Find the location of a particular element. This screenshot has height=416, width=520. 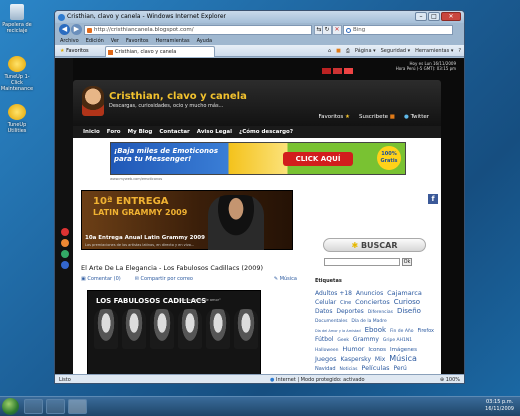

post-category-link: ✎ Música is located at coordinates (285, 279).